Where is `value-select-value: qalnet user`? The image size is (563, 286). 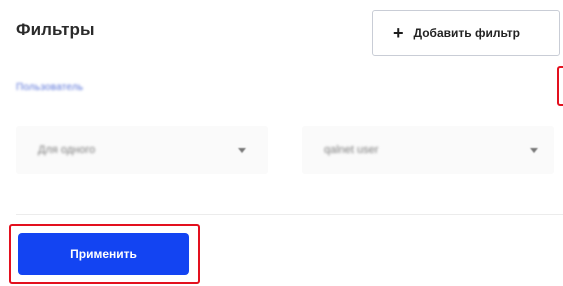 value-select-value: qalnet user is located at coordinates (351, 150).